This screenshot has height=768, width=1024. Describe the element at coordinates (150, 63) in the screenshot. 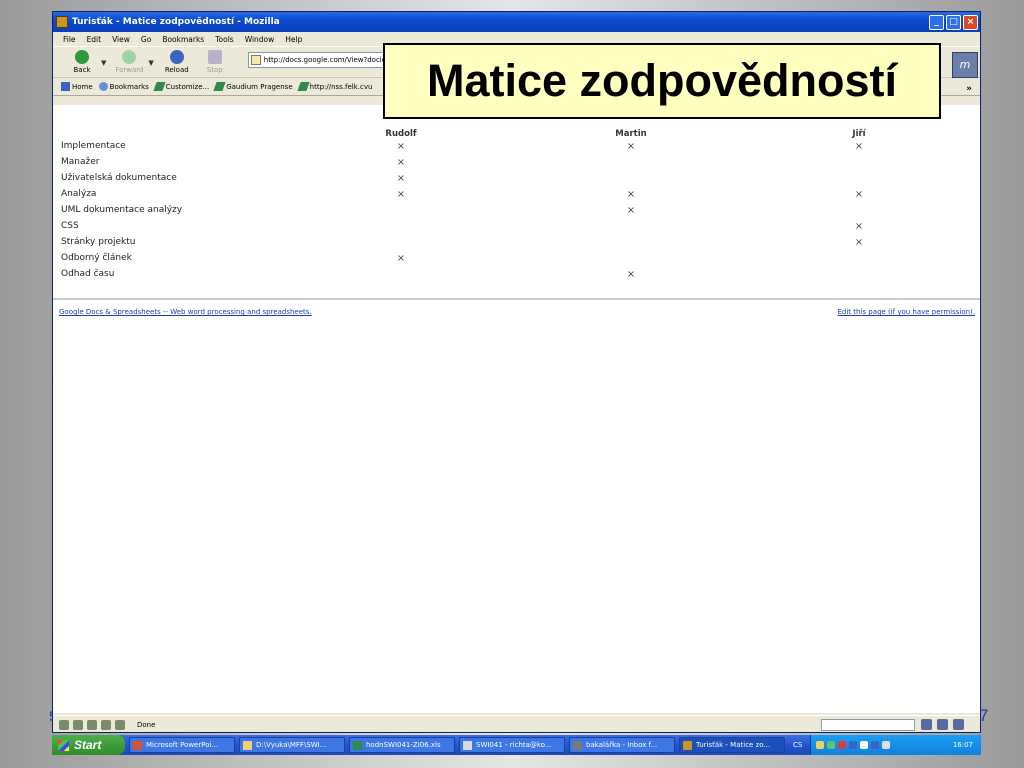

I see `forward-dropdown-icon: ▼` at that location.